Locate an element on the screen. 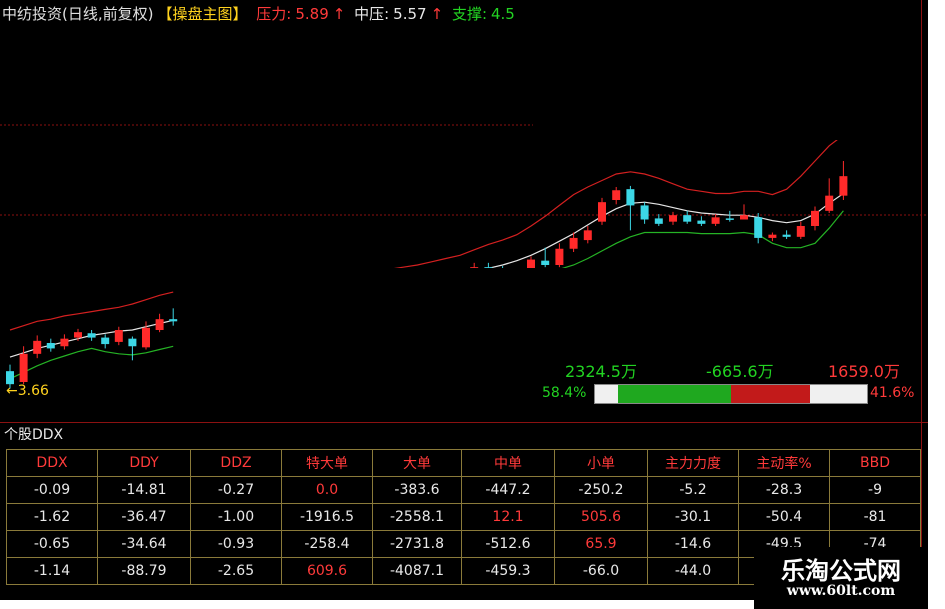 The width and height of the screenshot is (945, 609). ddx-column-header: DDZ is located at coordinates (236, 463).